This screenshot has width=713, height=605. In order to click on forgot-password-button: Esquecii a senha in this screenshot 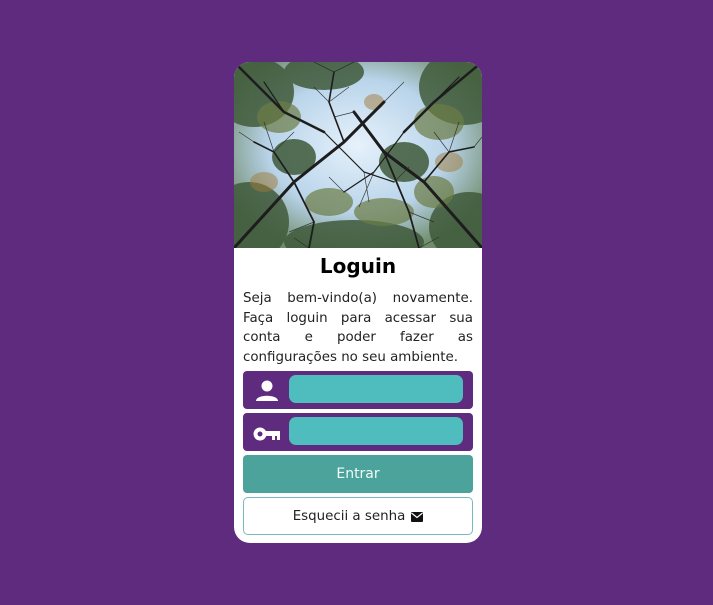, I will do `click(358, 516)`.